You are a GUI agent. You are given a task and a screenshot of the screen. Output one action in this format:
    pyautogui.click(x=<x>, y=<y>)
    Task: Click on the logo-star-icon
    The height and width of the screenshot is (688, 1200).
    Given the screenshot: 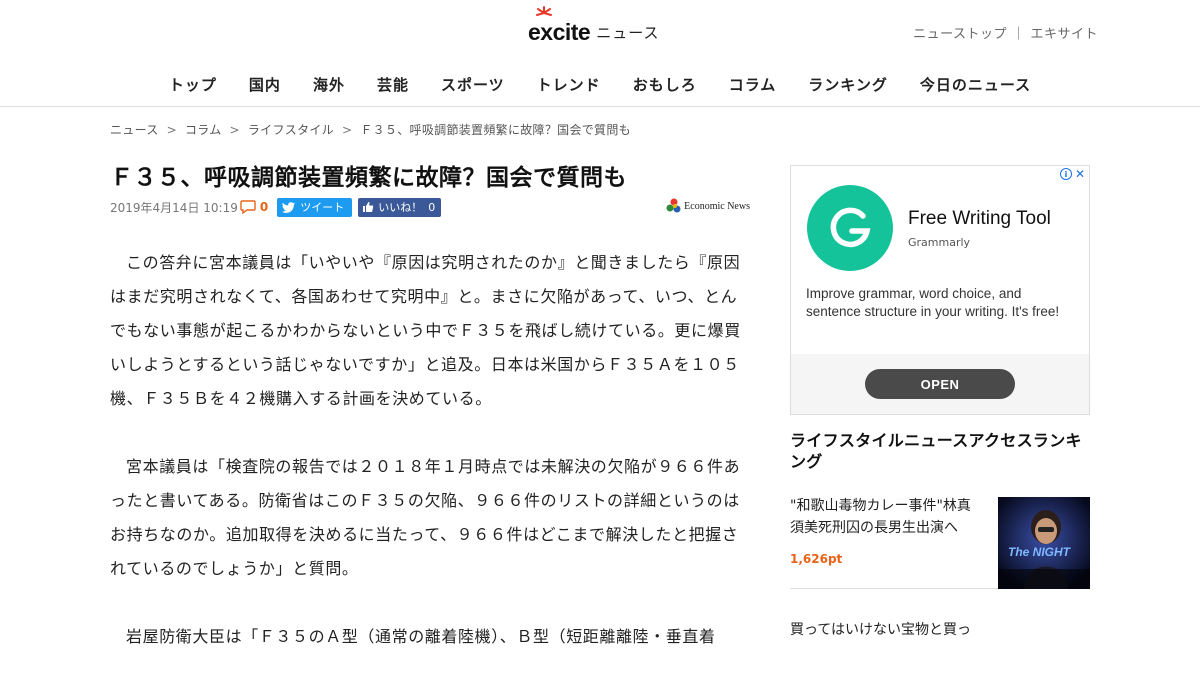 What is the action you would take?
    pyautogui.click(x=544, y=11)
    